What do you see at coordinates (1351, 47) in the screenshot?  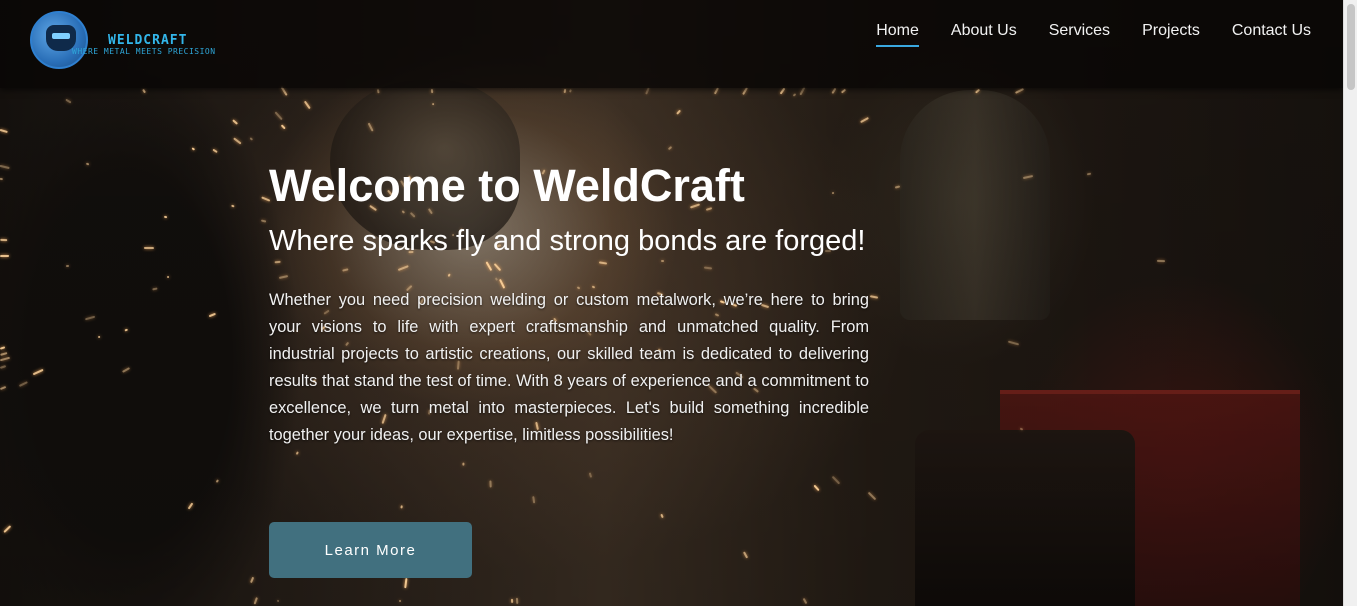 I see `scrollbar-thumb` at bounding box center [1351, 47].